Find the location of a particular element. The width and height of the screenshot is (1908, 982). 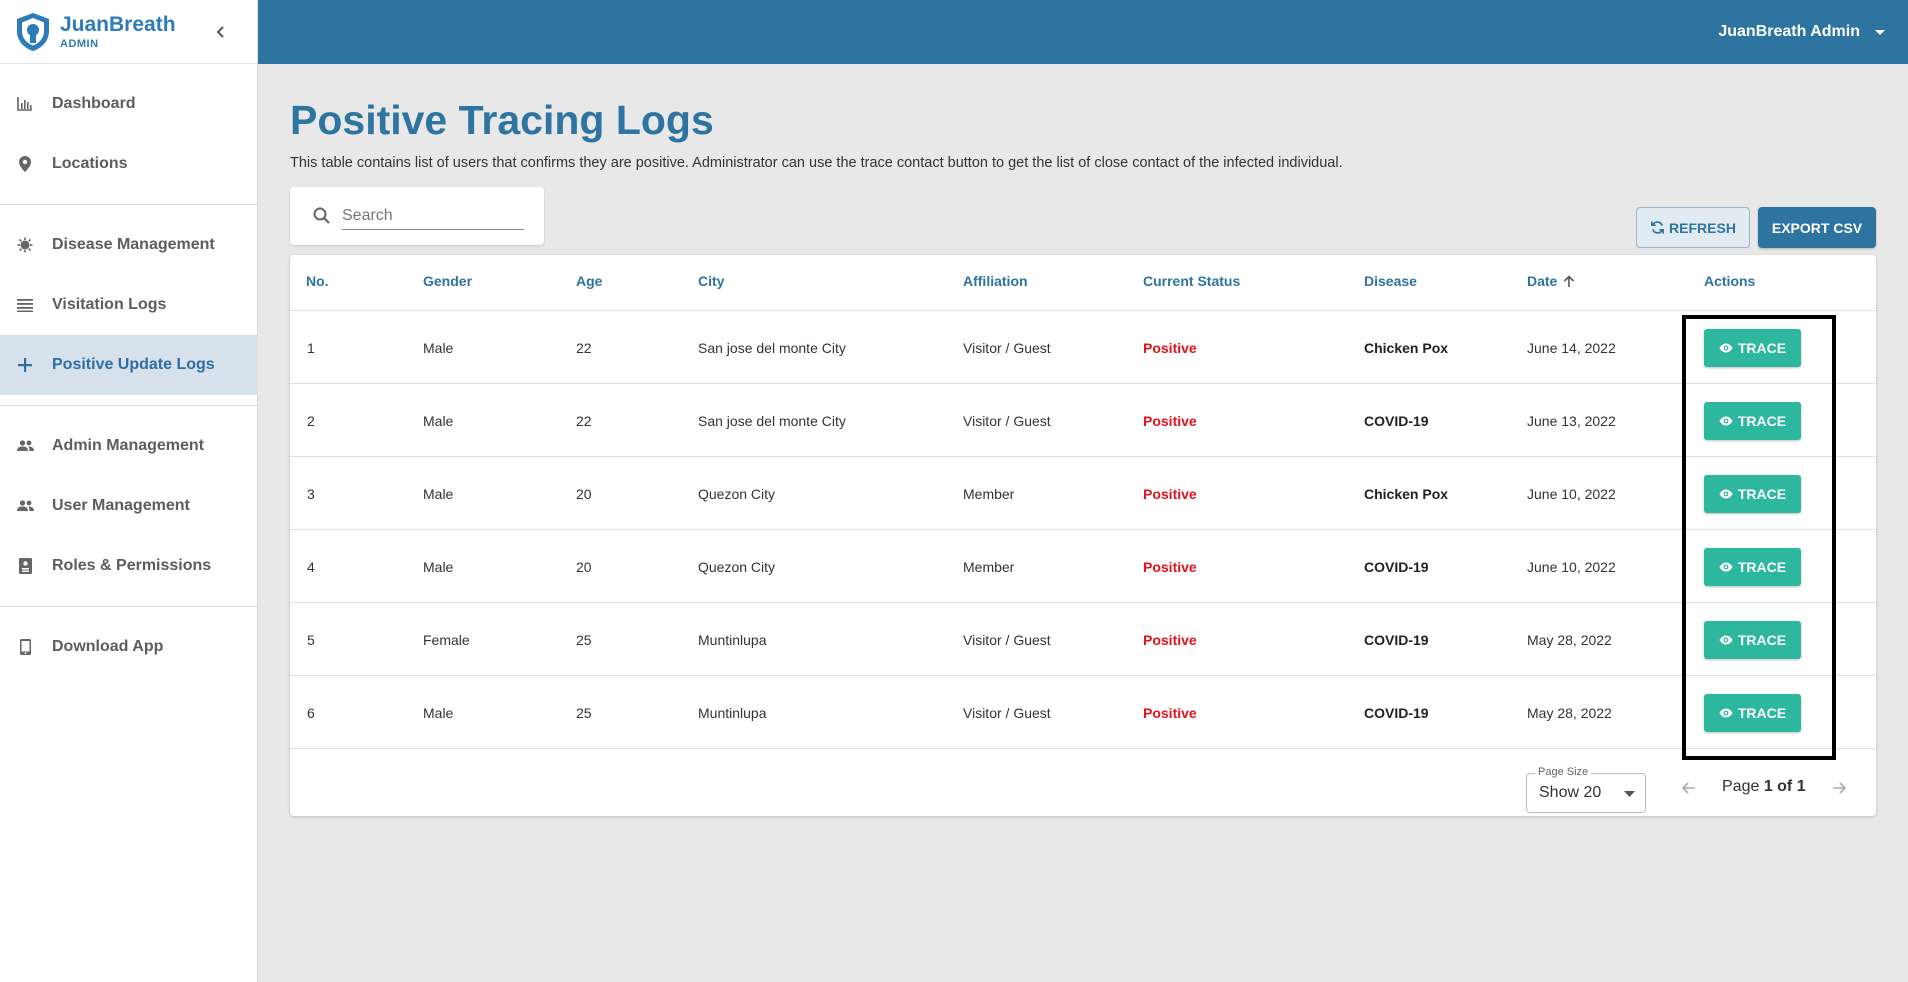

arrow-left-icon is located at coordinates (1689, 788).